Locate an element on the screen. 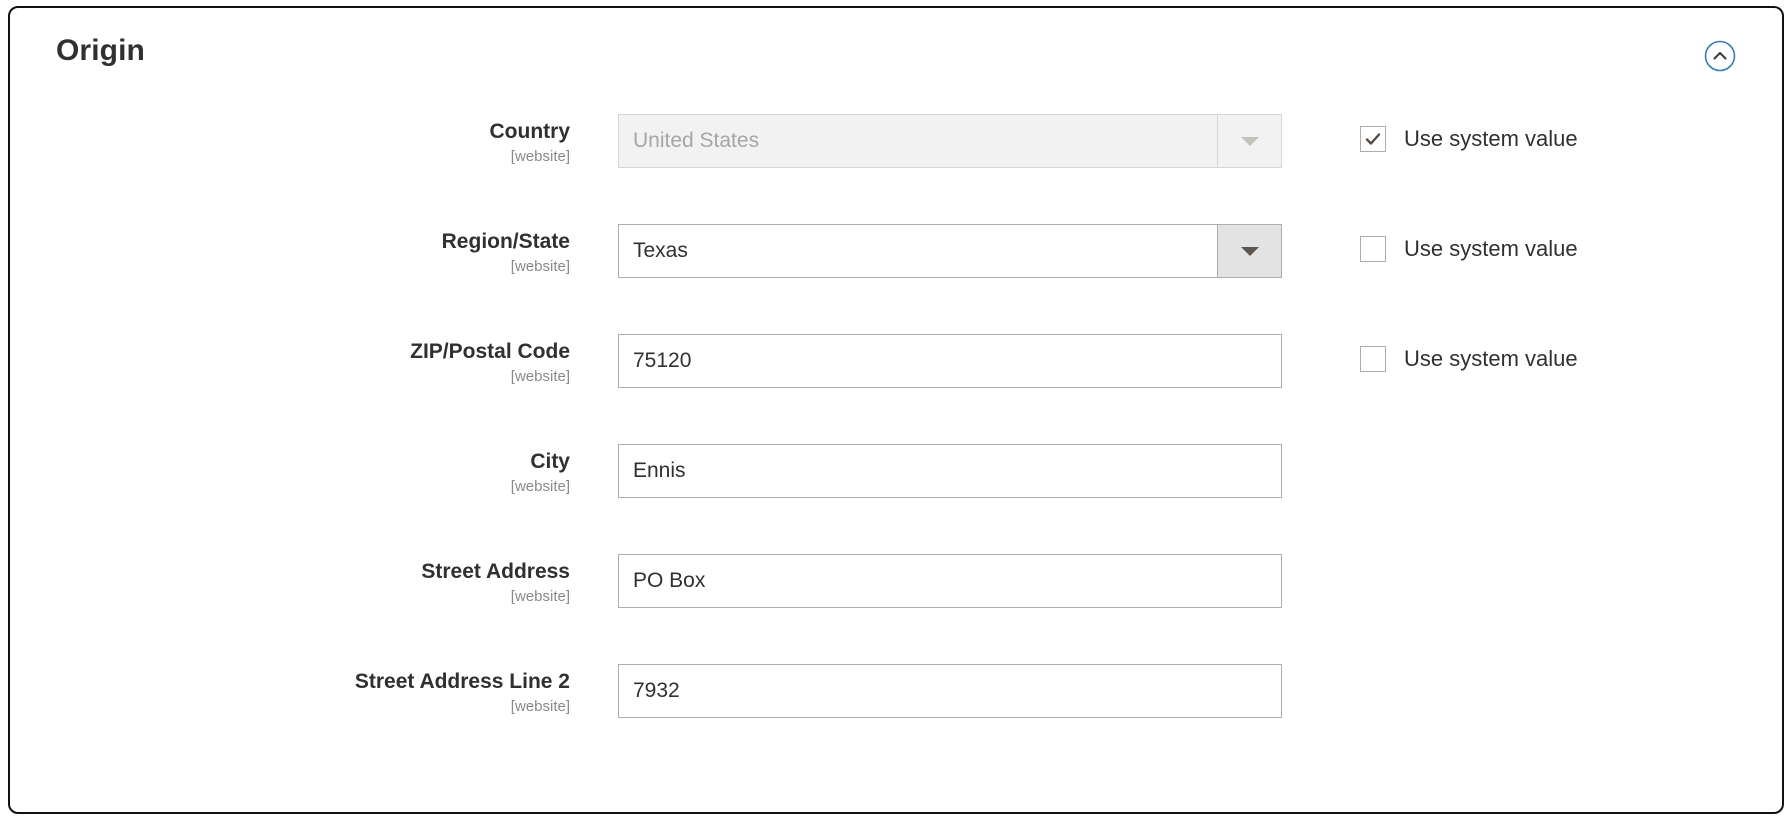 This screenshot has height=821, width=1792. region-state-select-value: Texas is located at coordinates (660, 250).